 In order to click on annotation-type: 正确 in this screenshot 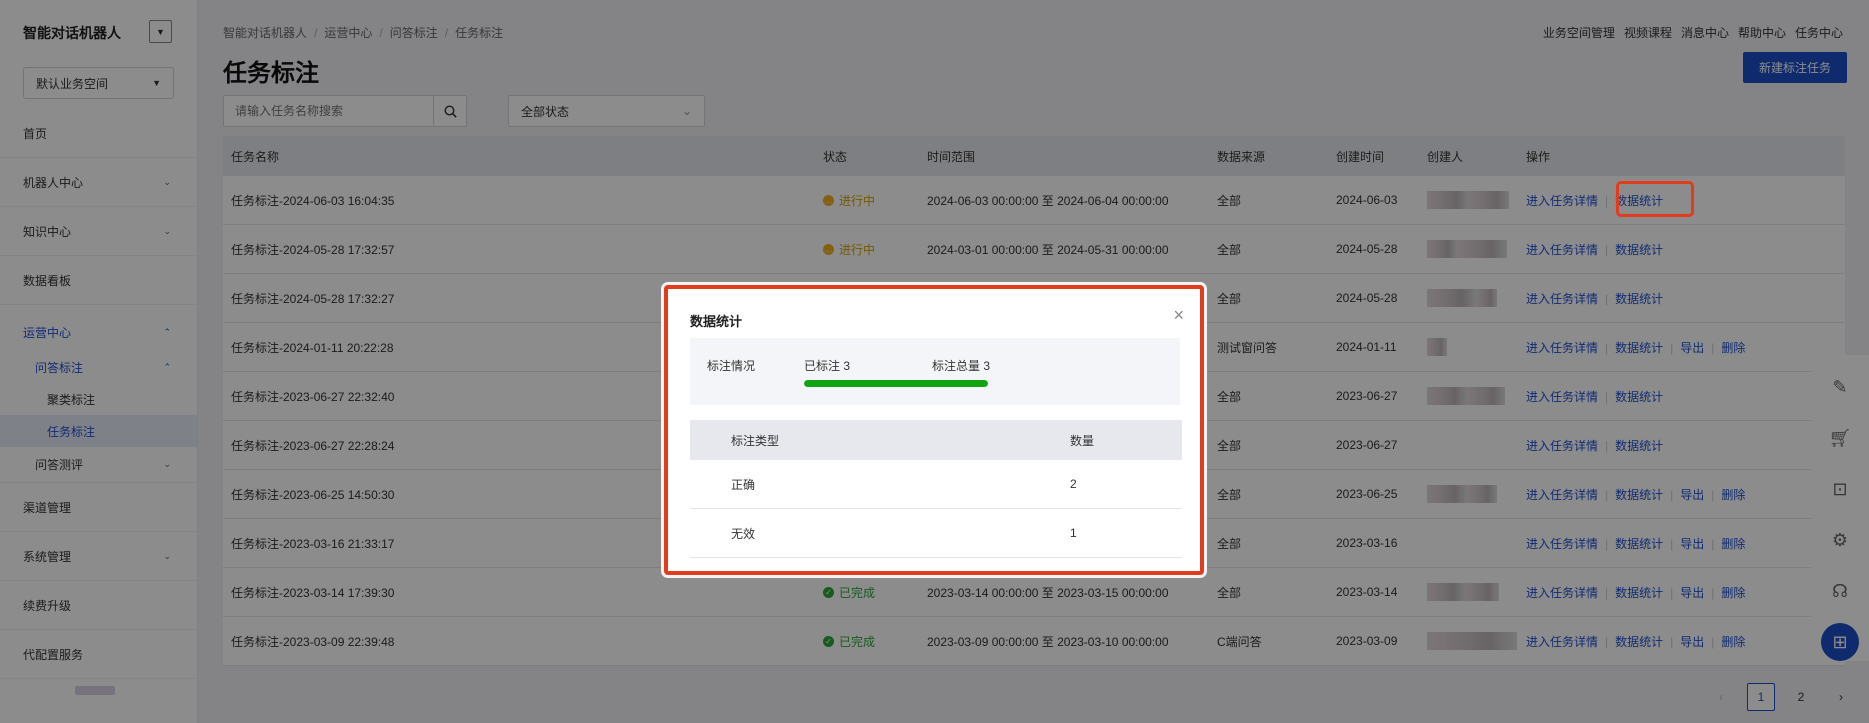, I will do `click(743, 484)`.